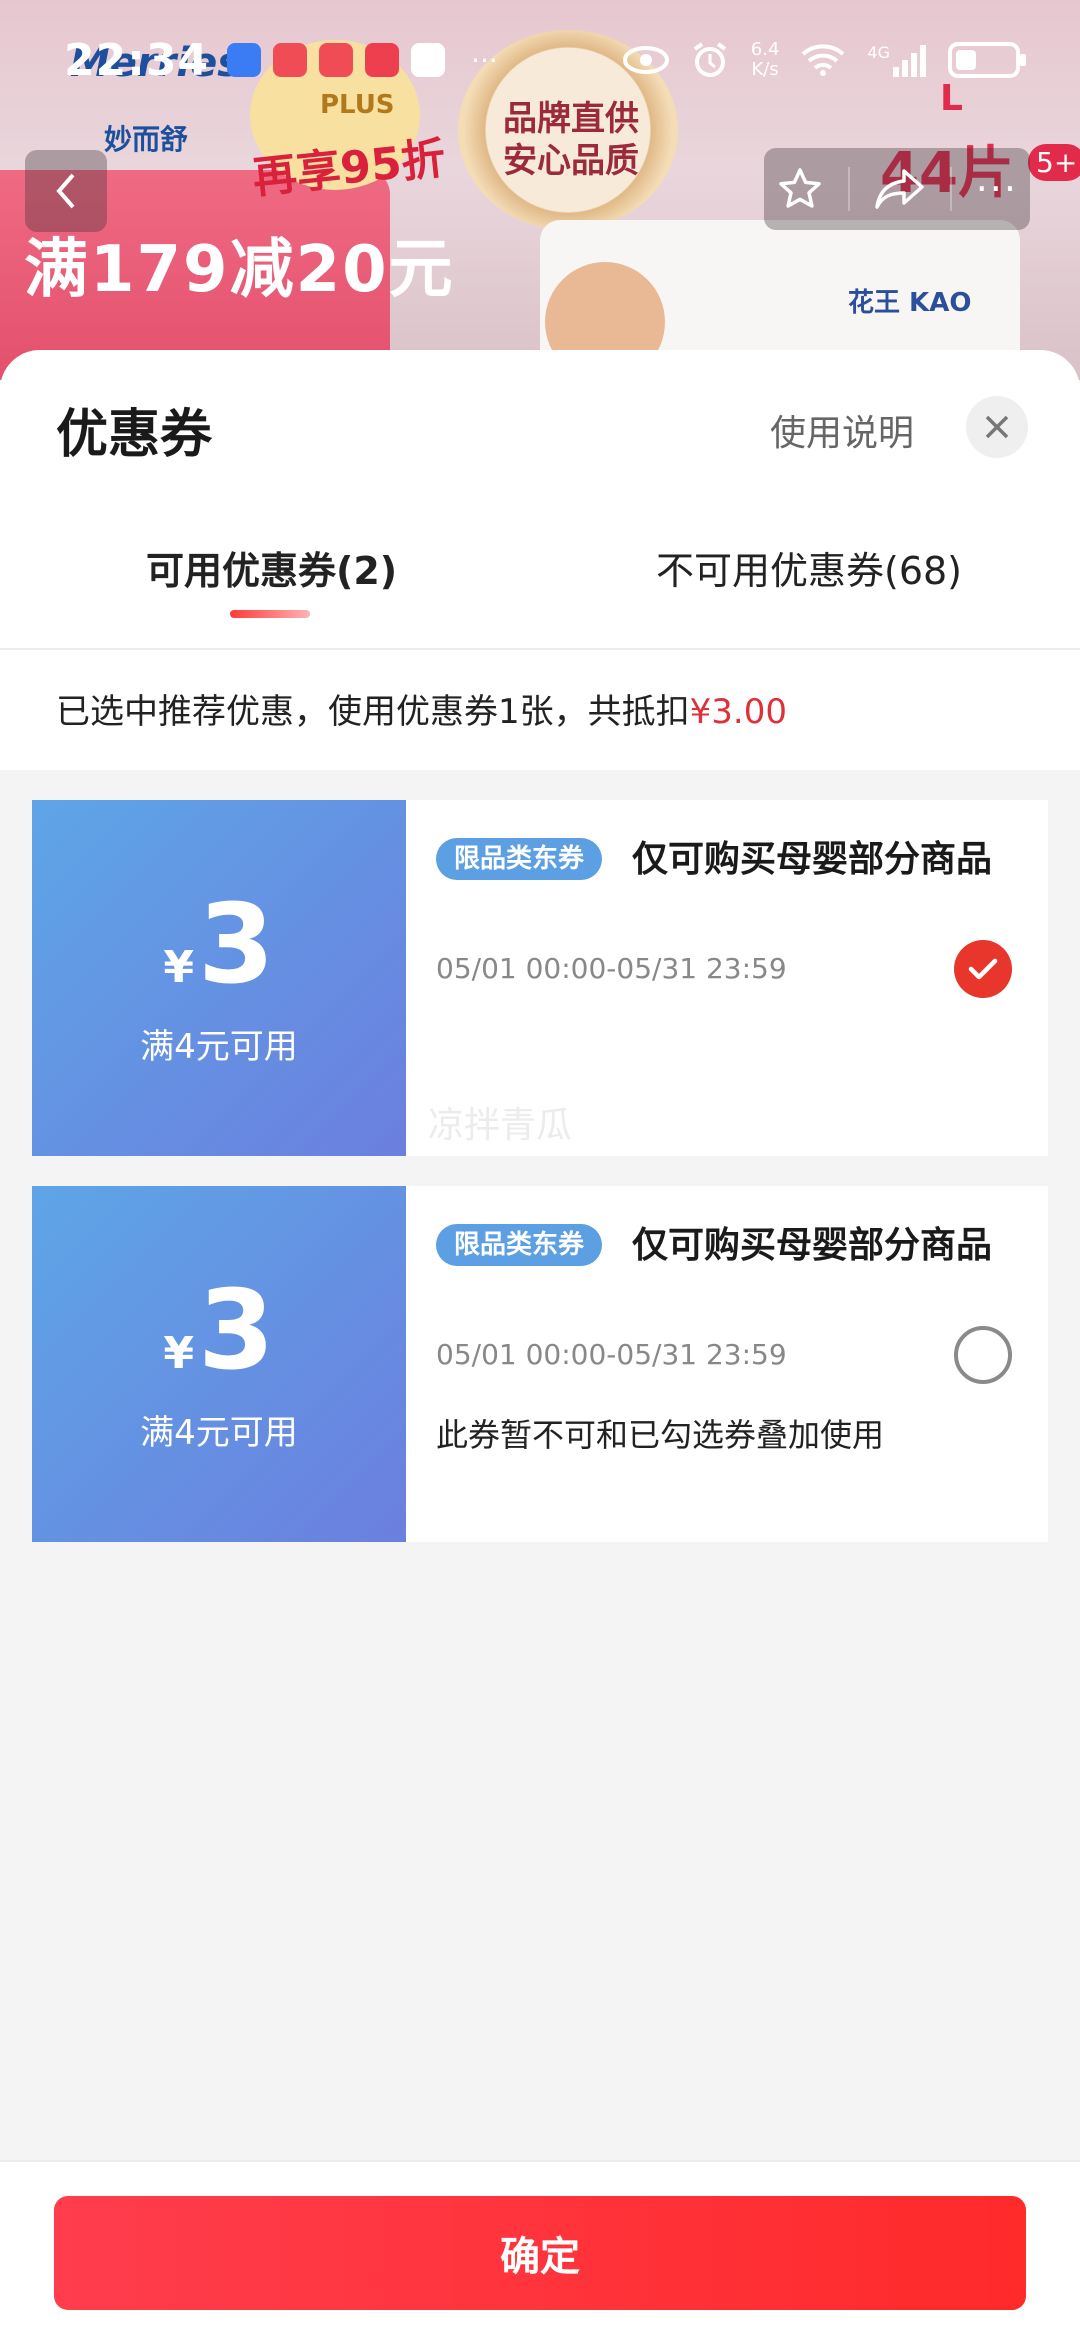 The image size is (1080, 2340). What do you see at coordinates (1054, 162) in the screenshot?
I see `age-badge: 5+` at bounding box center [1054, 162].